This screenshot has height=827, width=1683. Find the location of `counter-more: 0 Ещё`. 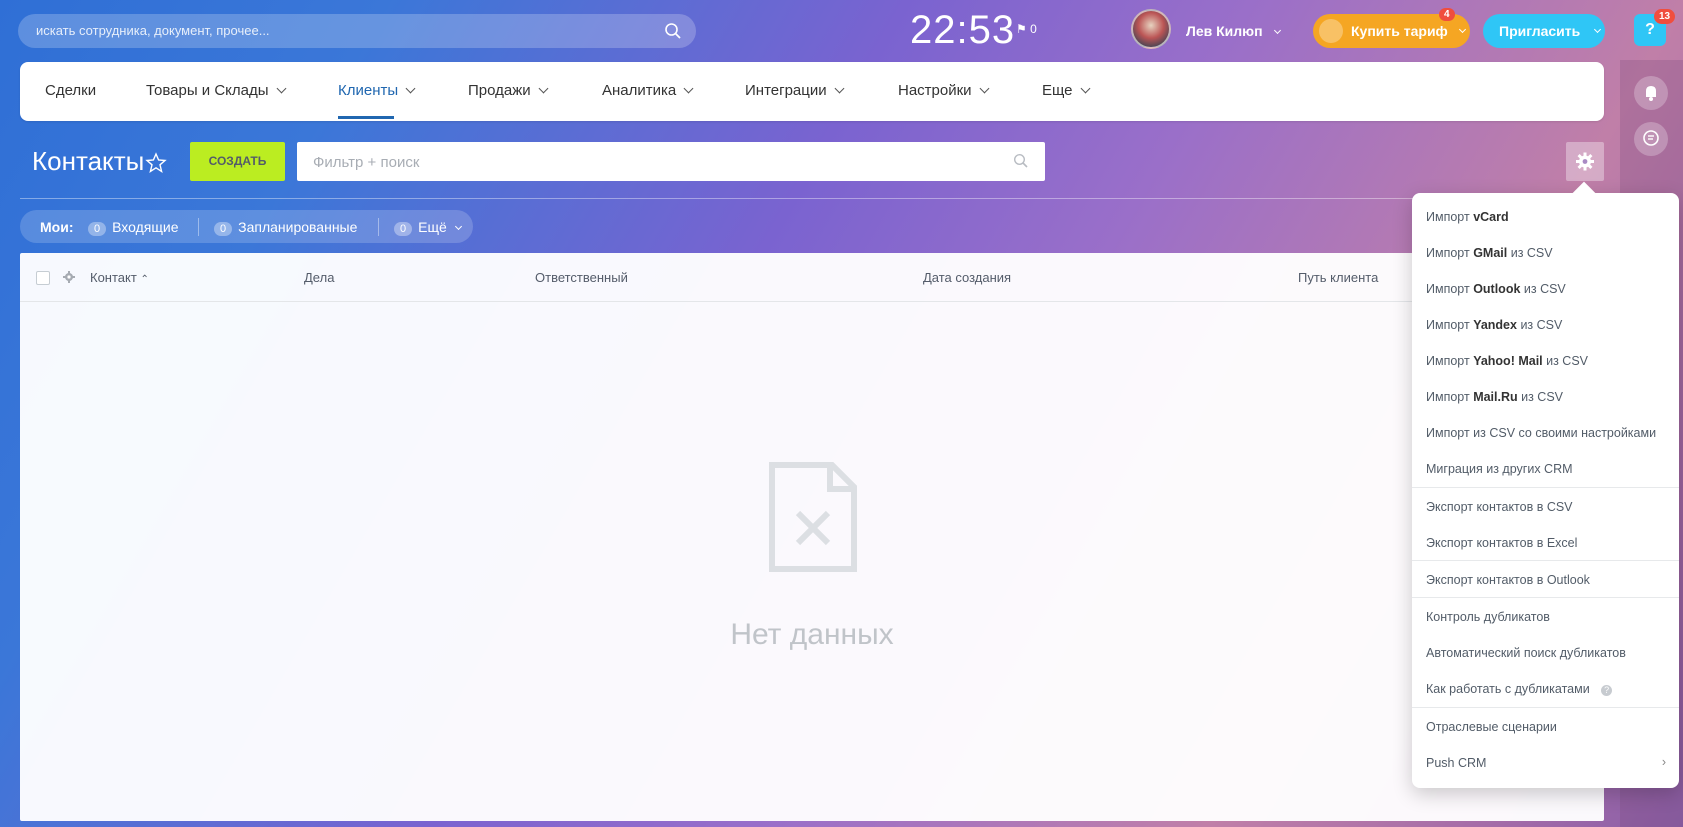

counter-more: 0 Ещё is located at coordinates (428, 227).